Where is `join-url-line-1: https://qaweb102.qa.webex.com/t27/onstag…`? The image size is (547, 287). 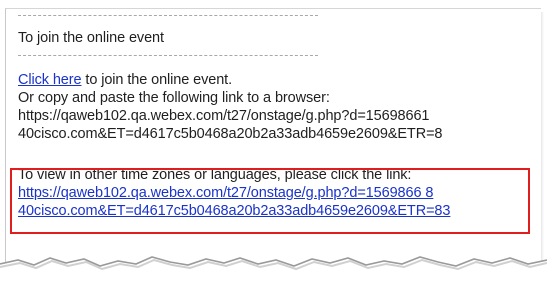
join-url-line-1: https://qaweb102.qa.webex.com/t27/onstag… is located at coordinates (224, 116).